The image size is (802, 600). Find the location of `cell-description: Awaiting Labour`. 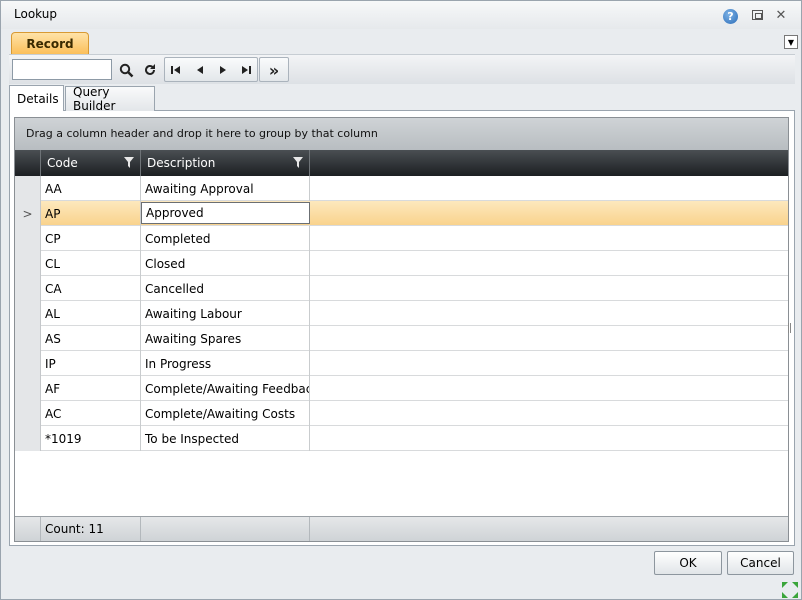

cell-description: Awaiting Labour is located at coordinates (225, 313).